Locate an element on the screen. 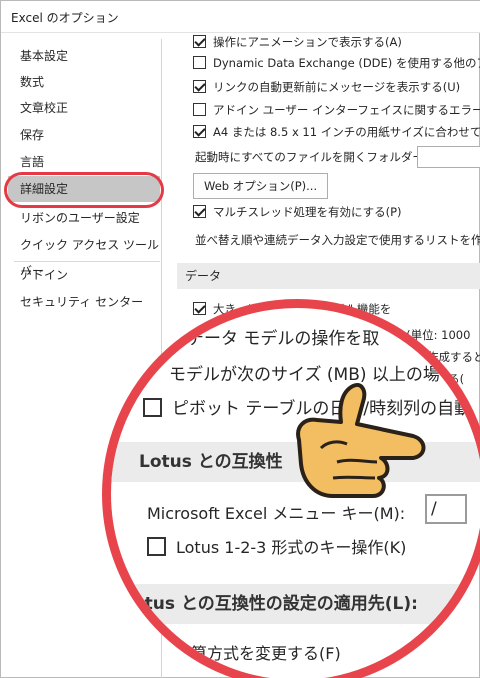  mag-menu-key-input: / is located at coordinates (446, 509).